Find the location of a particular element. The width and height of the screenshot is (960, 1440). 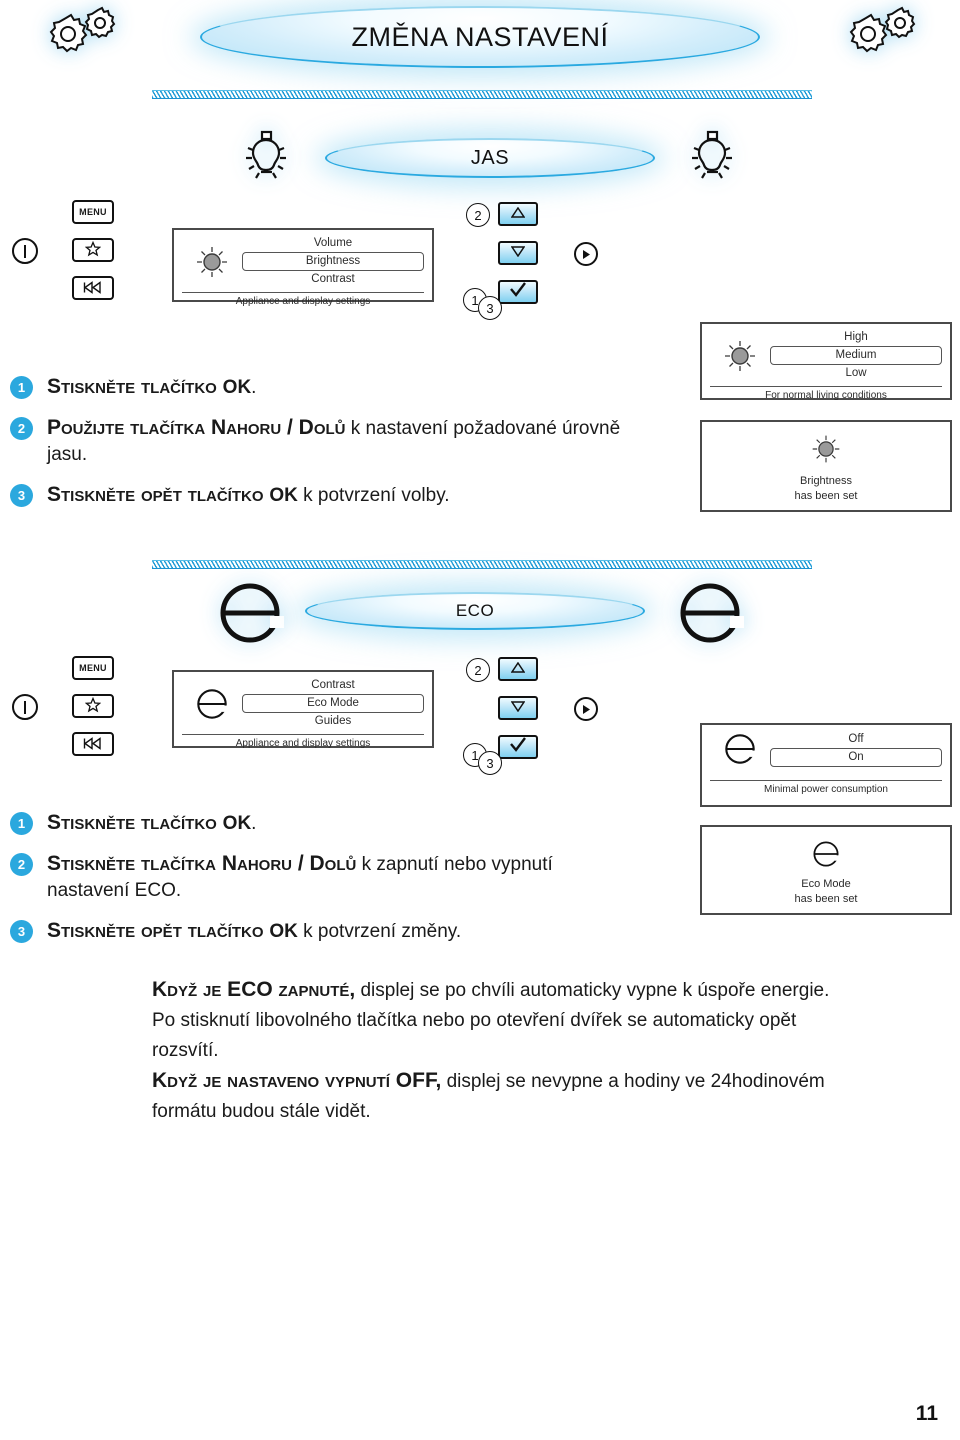

lcd-footer: Minimal power consumption is located at coordinates (826, 787).